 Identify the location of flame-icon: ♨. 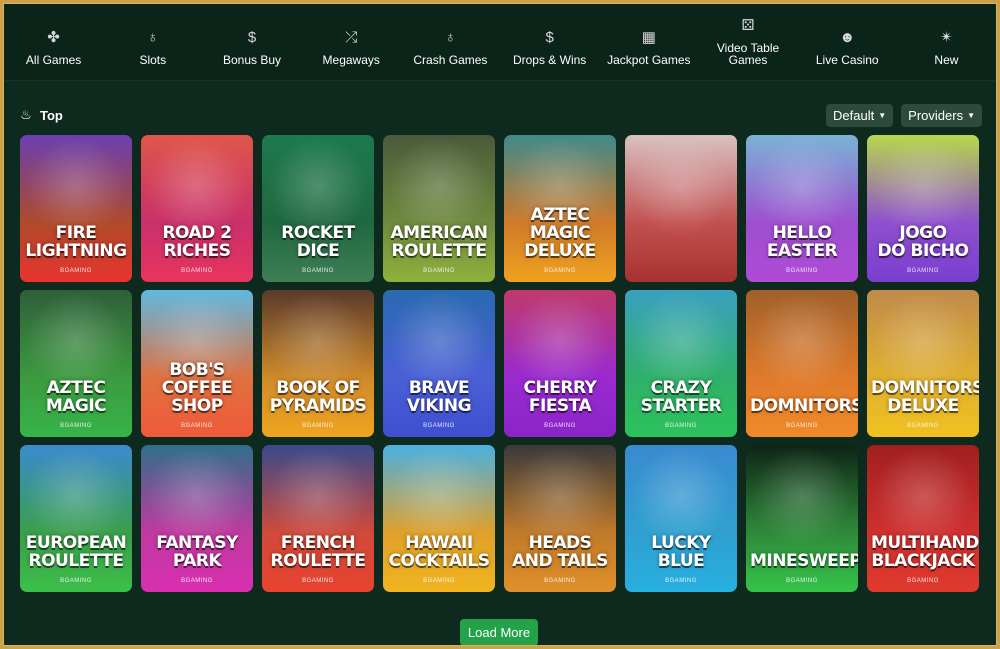
(26, 114).